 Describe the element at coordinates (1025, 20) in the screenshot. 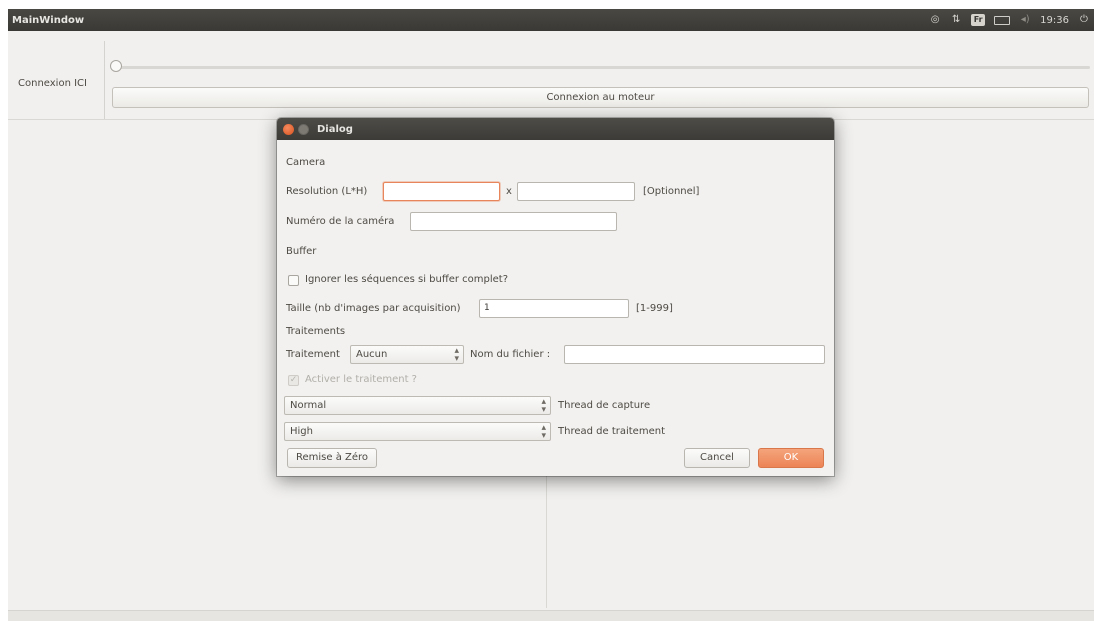

I see `volume-icon: ◂)` at that location.